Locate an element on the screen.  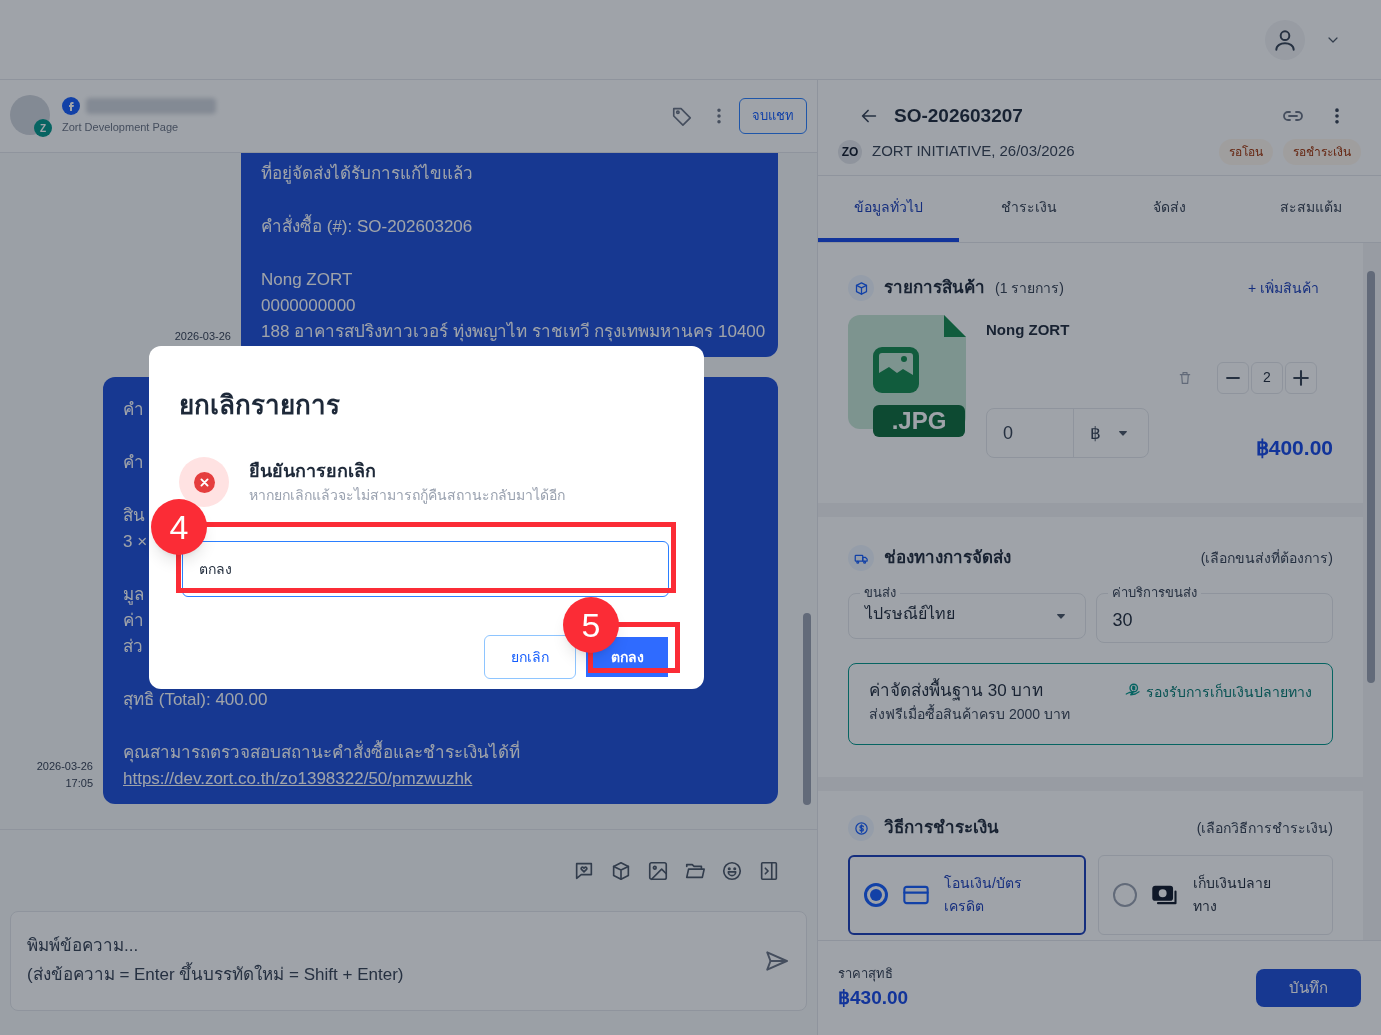
message-text: Nong ZORT is located at coordinates (307, 280).